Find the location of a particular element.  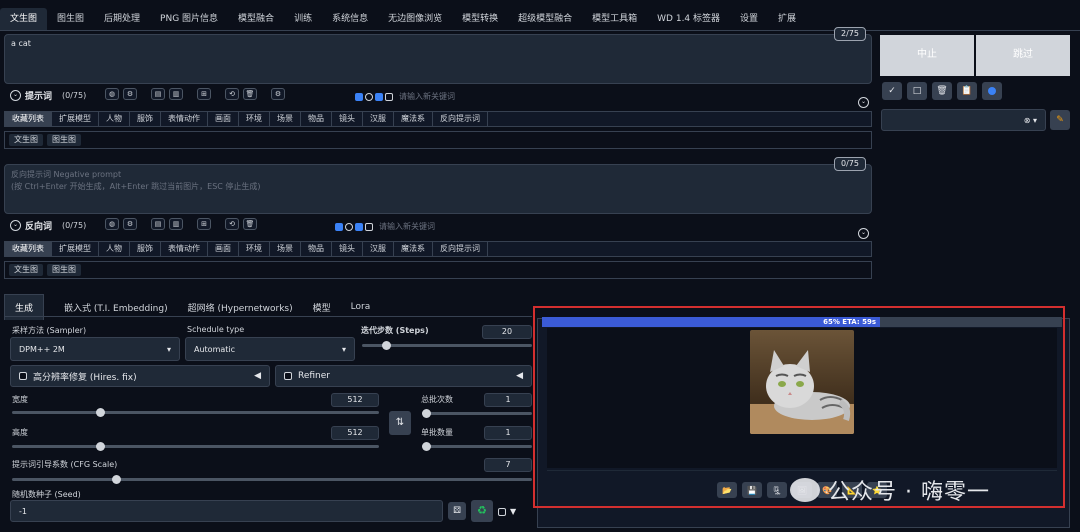

width-input: 512 is located at coordinates (355, 400).